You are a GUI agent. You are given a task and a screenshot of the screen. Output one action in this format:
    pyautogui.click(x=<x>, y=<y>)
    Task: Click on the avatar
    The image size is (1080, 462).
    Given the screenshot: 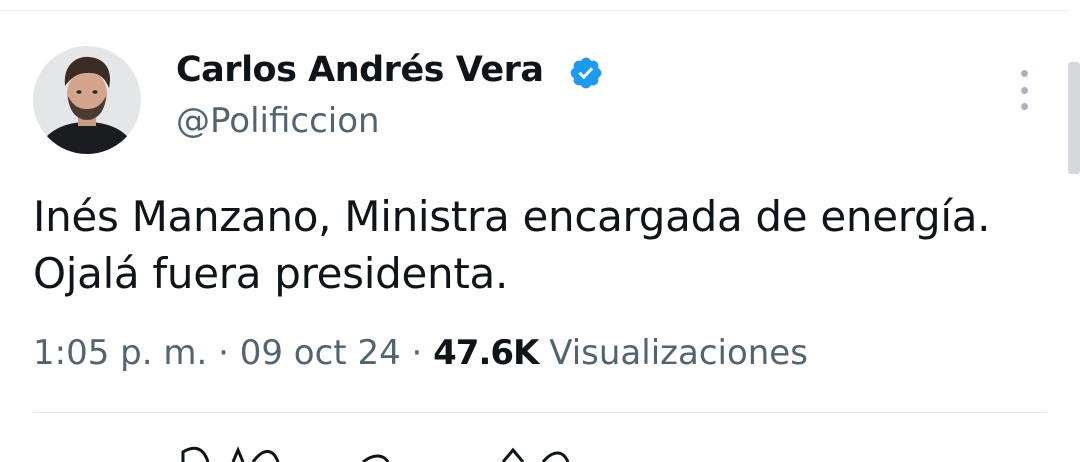 What is the action you would take?
    pyautogui.click(x=87, y=100)
    